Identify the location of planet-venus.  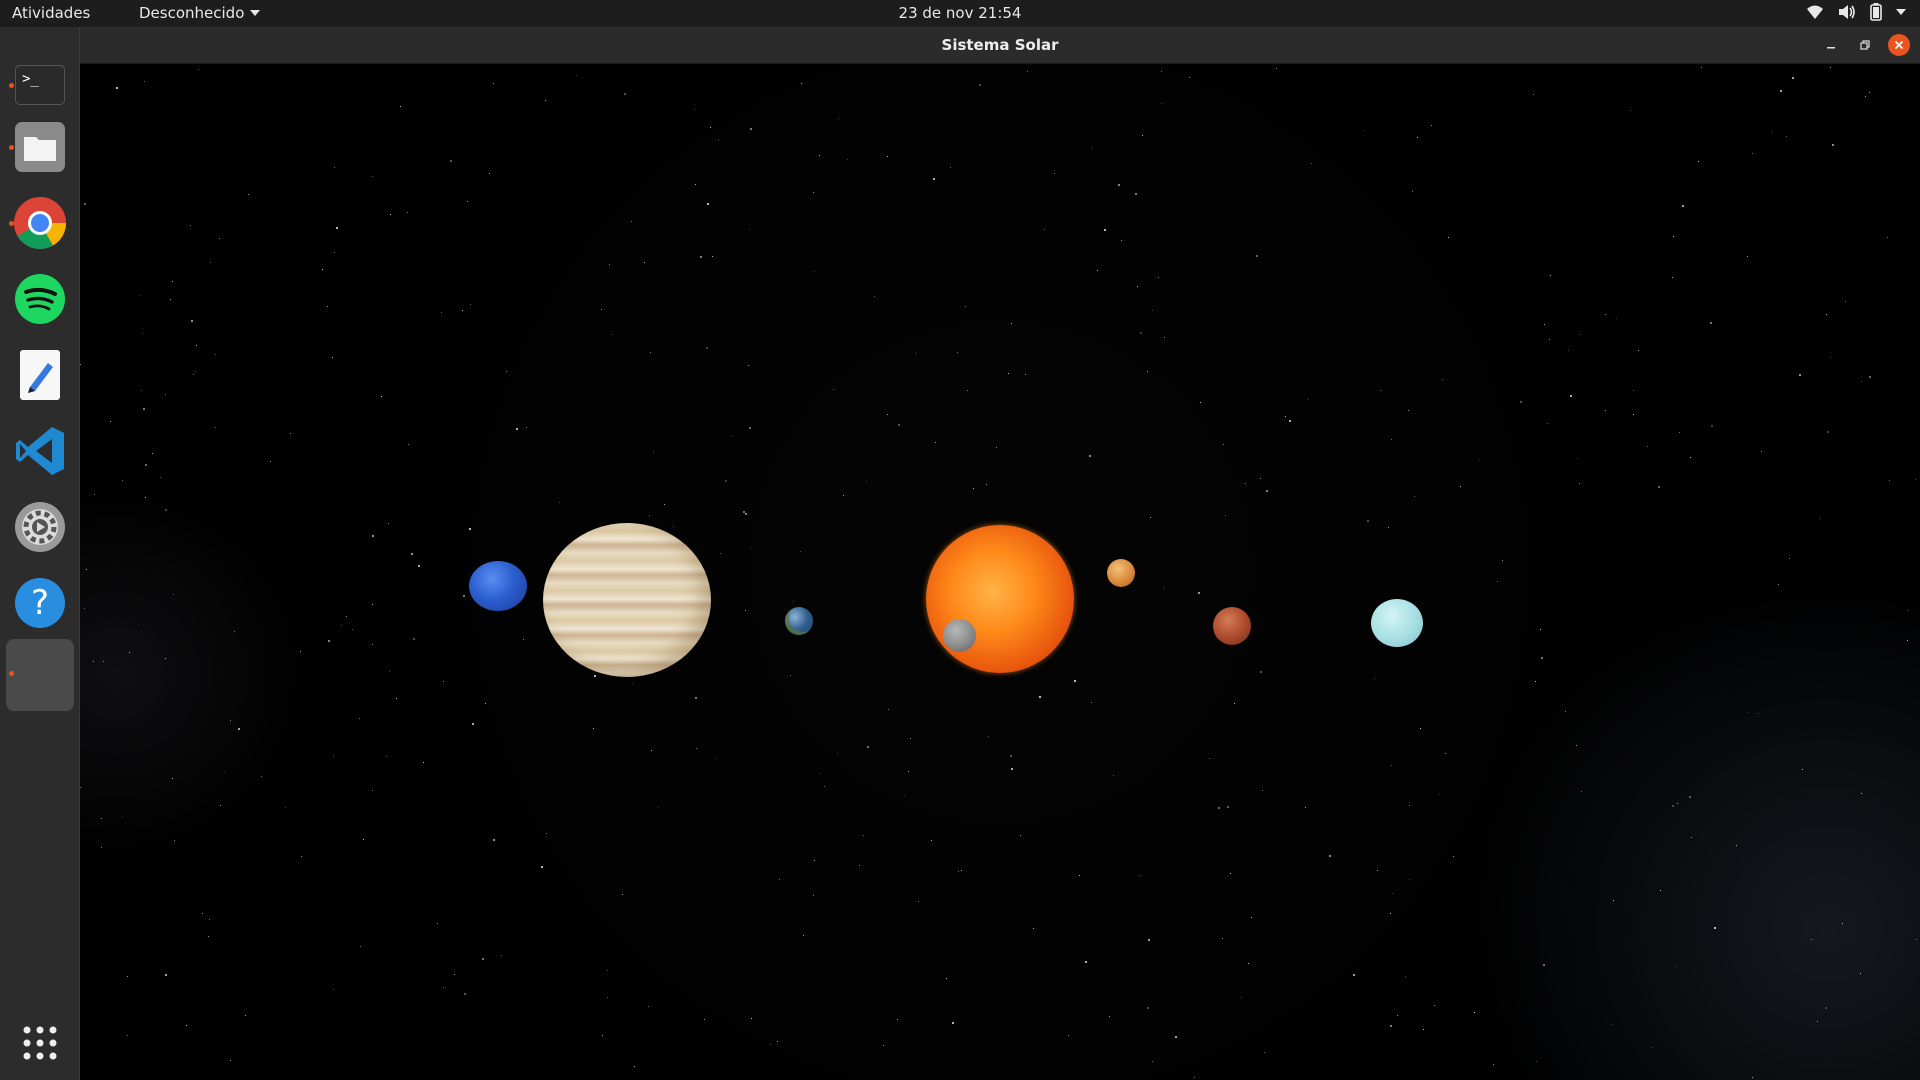
(1121, 573).